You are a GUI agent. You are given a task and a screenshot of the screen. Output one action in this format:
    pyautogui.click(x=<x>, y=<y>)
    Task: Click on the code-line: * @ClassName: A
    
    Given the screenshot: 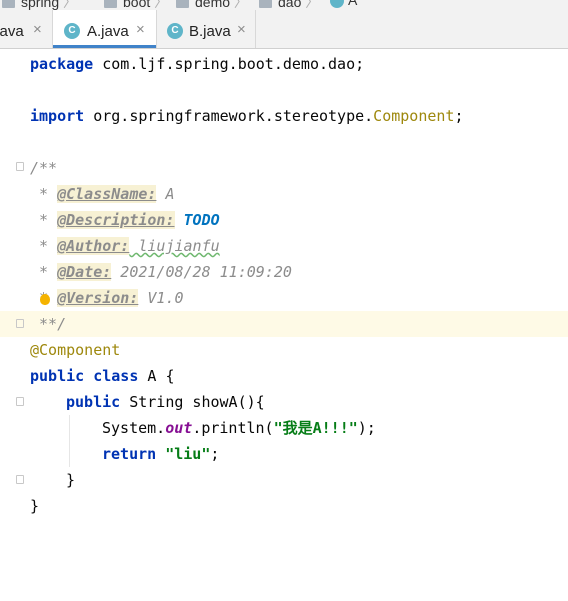 What is the action you would take?
    pyautogui.click(x=102, y=194)
    